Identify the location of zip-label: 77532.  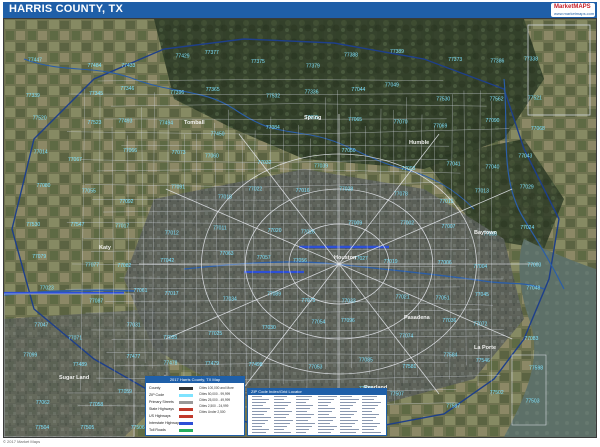
(273, 96).